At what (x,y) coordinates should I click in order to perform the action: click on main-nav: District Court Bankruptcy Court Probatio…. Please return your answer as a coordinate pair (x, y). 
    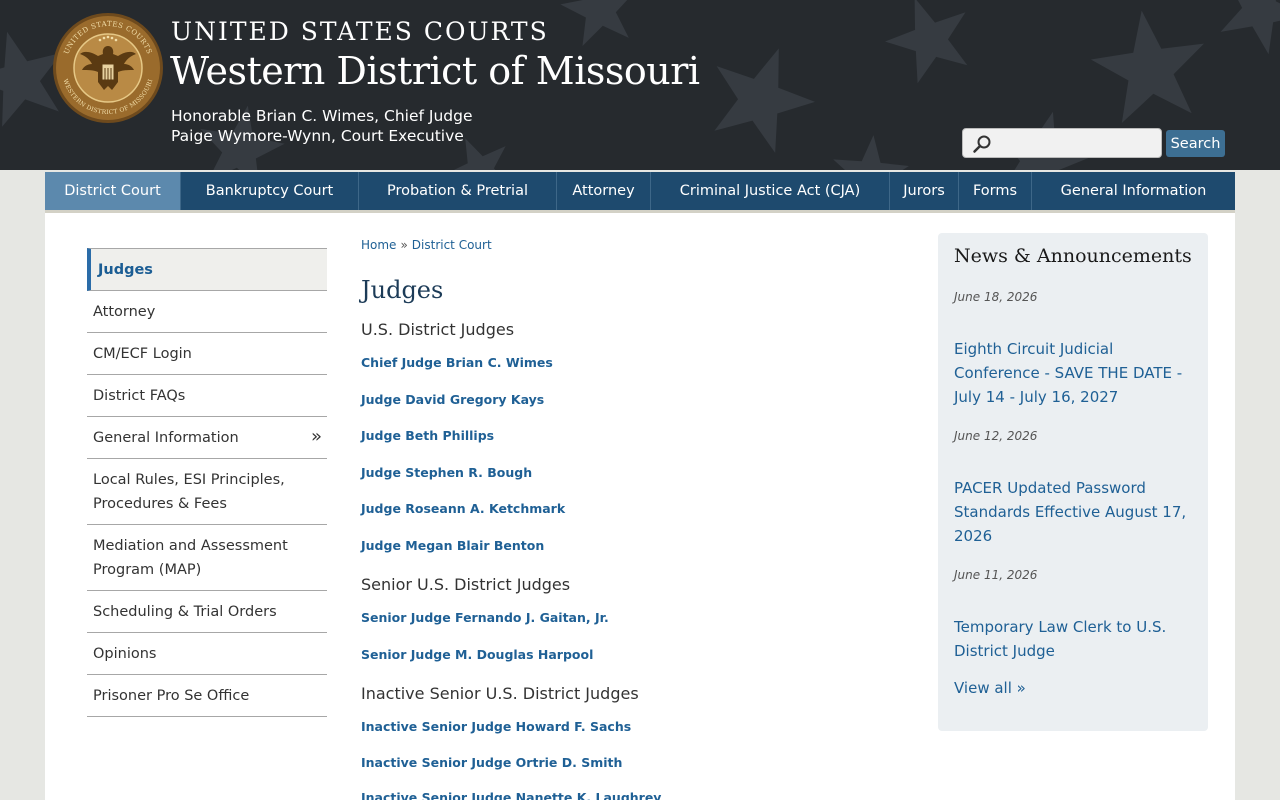
    Looking at the image, I should click on (640, 192).